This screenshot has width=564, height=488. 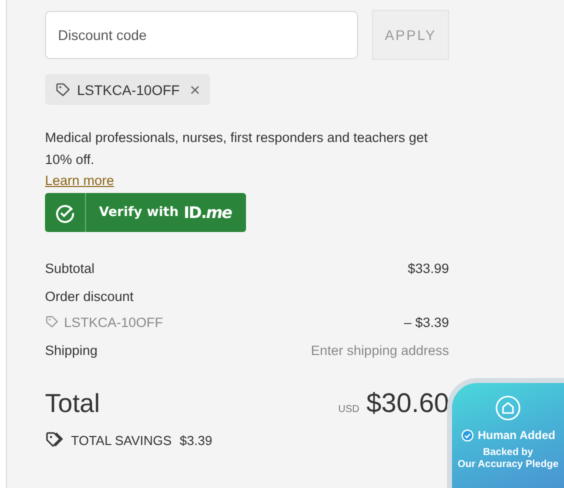 I want to click on badge-text: Backed by, so click(x=508, y=453).